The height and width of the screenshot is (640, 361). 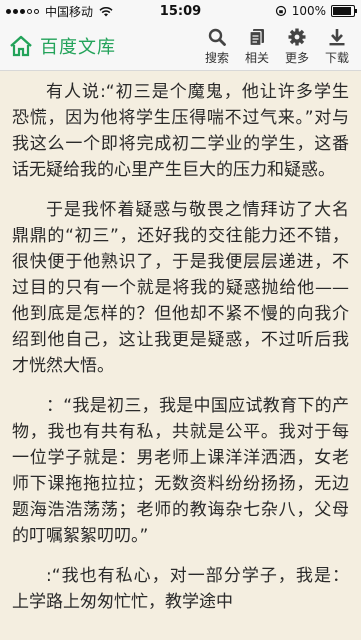 What do you see at coordinates (256, 57) in the screenshot?
I see `related-label: 相关` at bounding box center [256, 57].